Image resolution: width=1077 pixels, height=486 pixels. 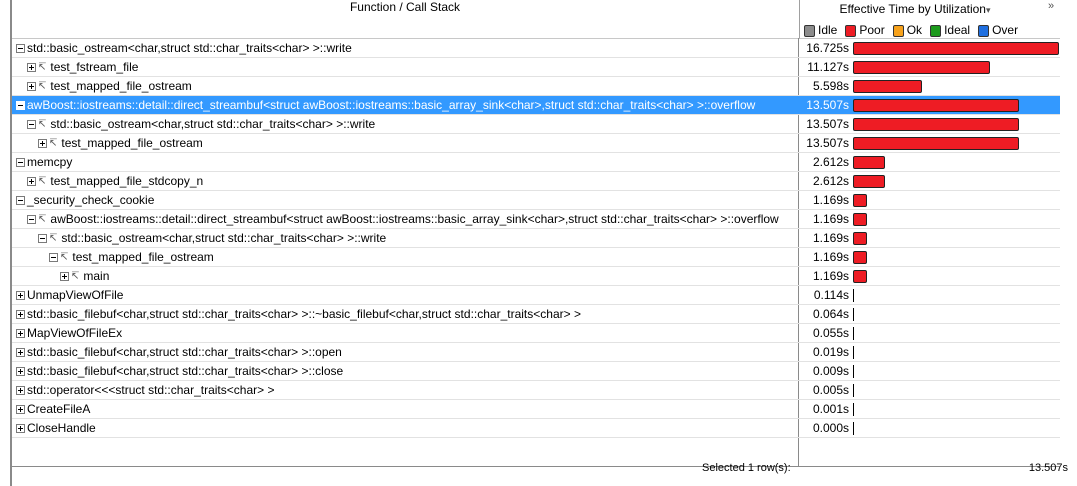 I want to click on table-row: CloseHandle 0.000s, so click(x=536, y=428).